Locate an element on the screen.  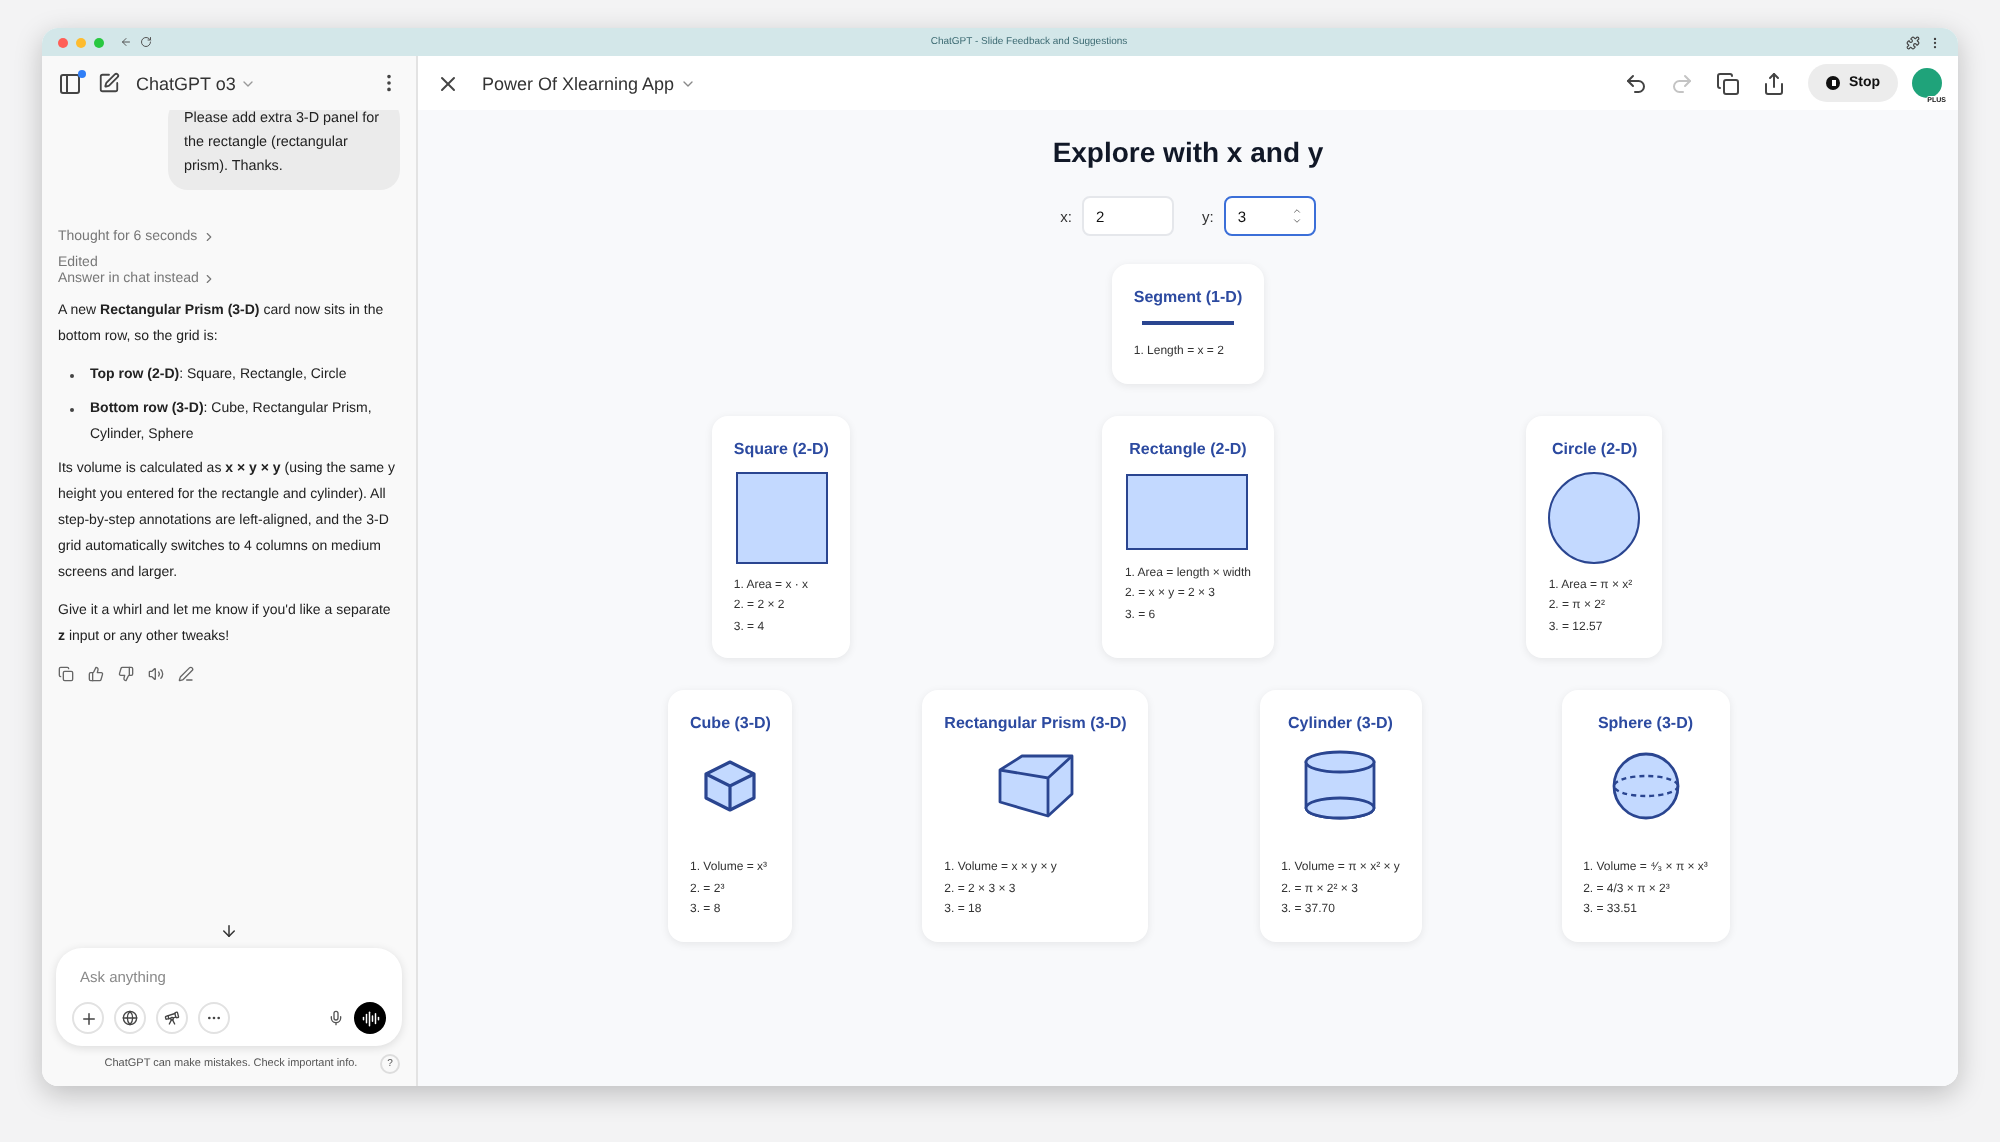
sound-wave-icon is located at coordinates (370, 1018).